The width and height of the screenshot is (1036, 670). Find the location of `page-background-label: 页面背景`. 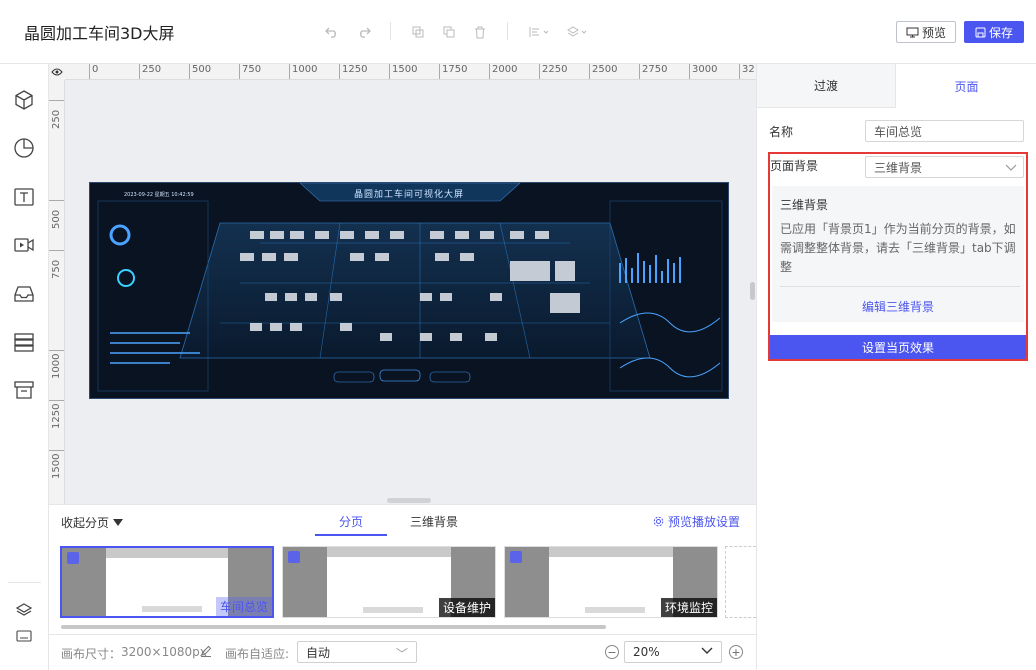

page-background-label: 页面背景 is located at coordinates (794, 166).